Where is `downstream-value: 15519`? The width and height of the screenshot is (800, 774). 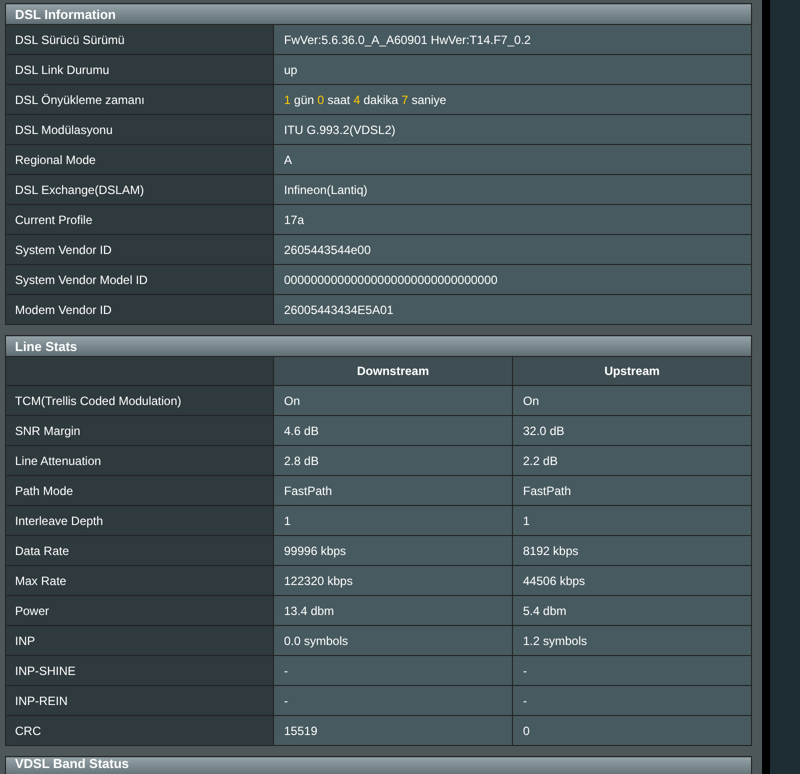
downstream-value: 15519 is located at coordinates (393, 731).